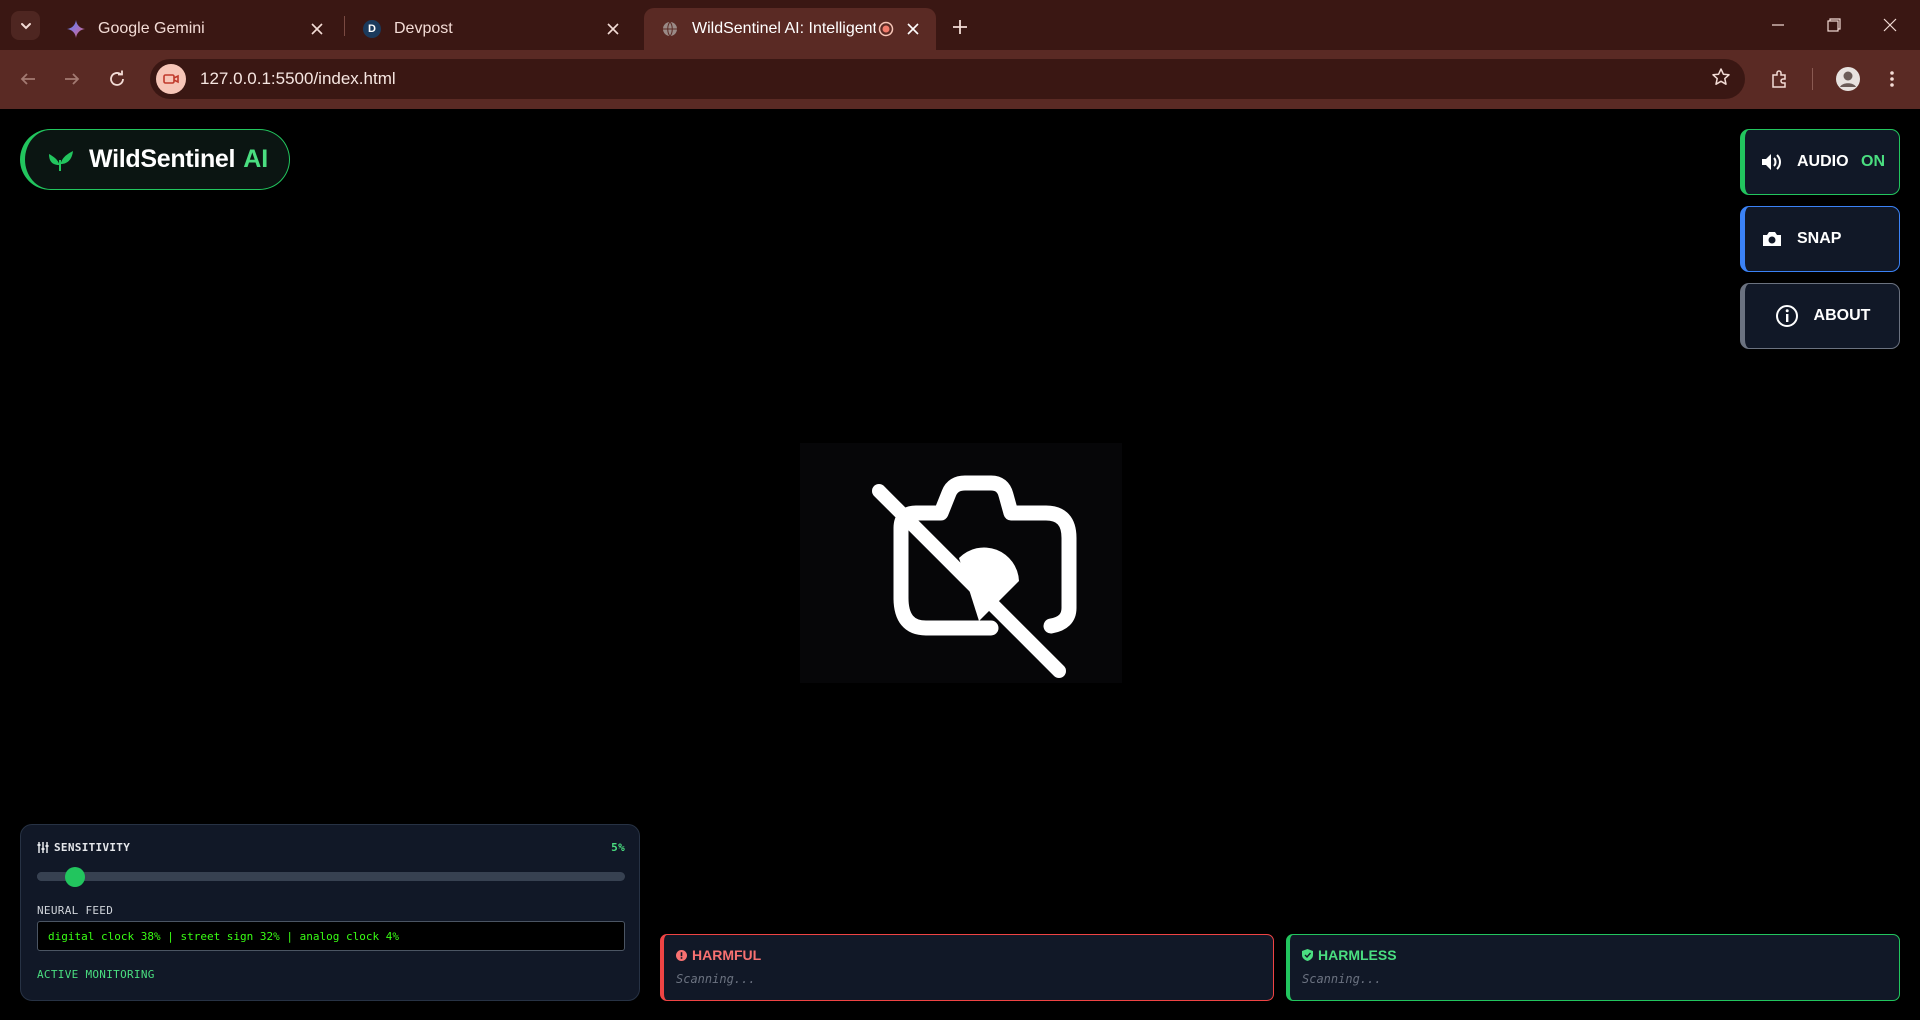 This screenshot has width=1920, height=1020. What do you see at coordinates (43, 847) in the screenshot?
I see `sliders-icon` at bounding box center [43, 847].